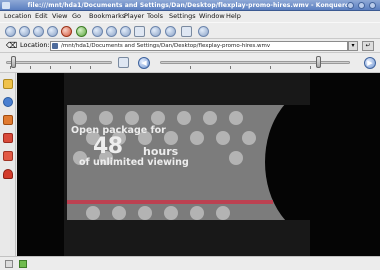  Describe the element at coordinates (59, 62) in the screenshot. I see `position-slider` at that location.